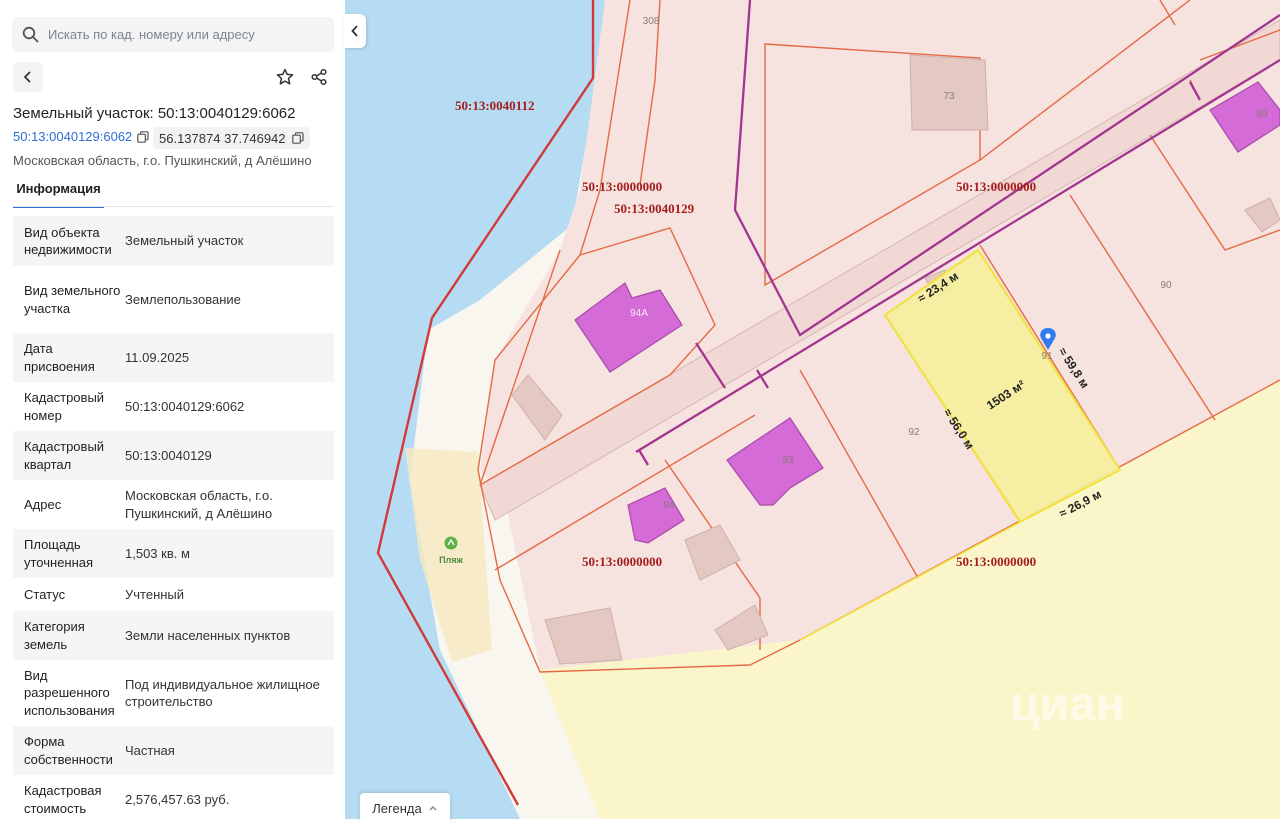 This screenshot has height=823, width=1280. I want to click on coordinates-chip: 56.137874 37.746942, so click(231, 138).